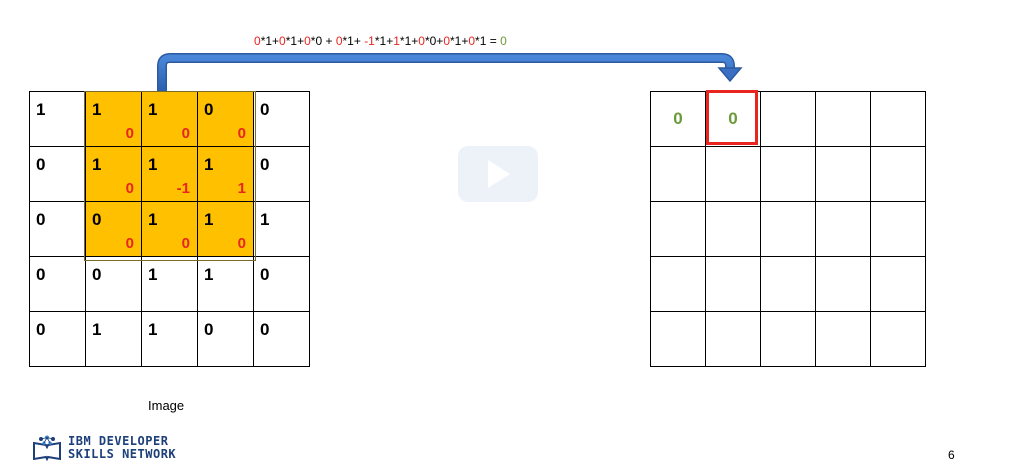 The height and width of the screenshot is (474, 1019). I want to click on image-cell: 1 -1, so click(170, 174).